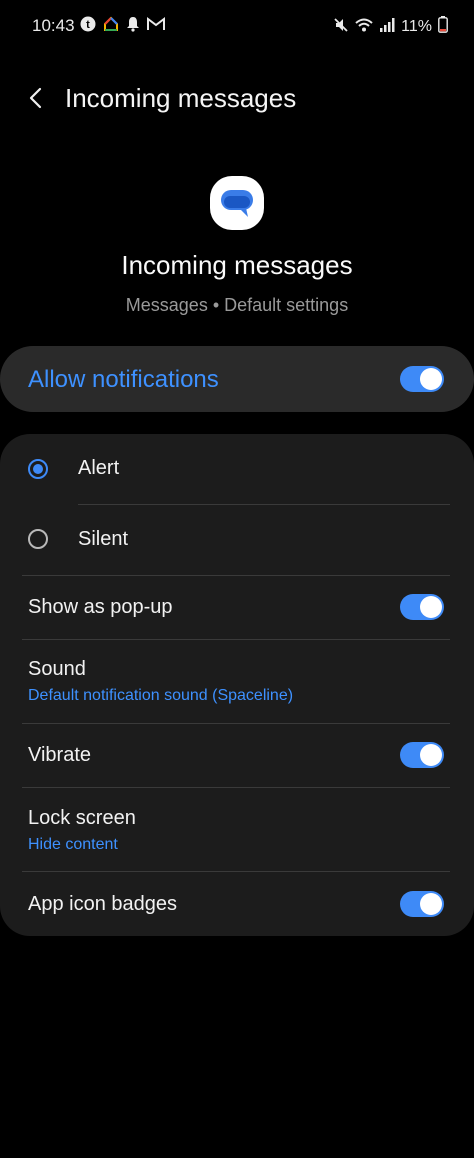 Image resolution: width=474 pixels, height=1158 pixels. Describe the element at coordinates (103, 904) in the screenshot. I see `app-icon-badges-label: App icon badges` at that location.